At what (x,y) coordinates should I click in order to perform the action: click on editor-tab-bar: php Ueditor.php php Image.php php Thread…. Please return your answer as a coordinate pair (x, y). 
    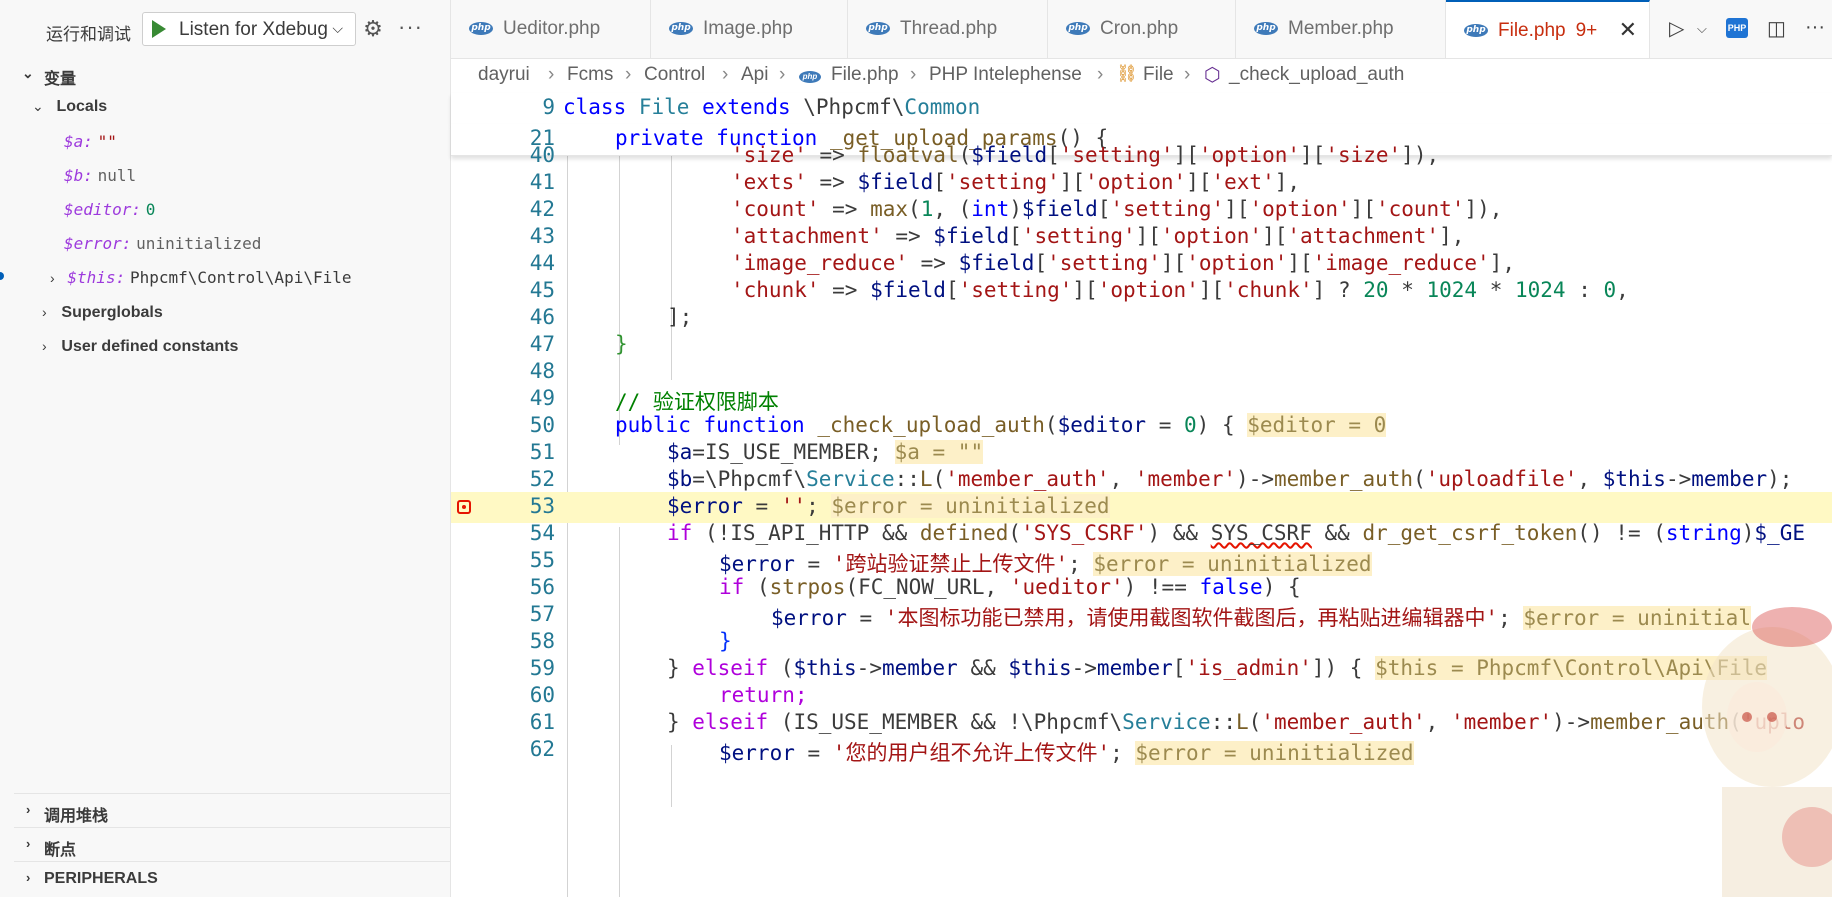
    Looking at the image, I should click on (1141, 29).